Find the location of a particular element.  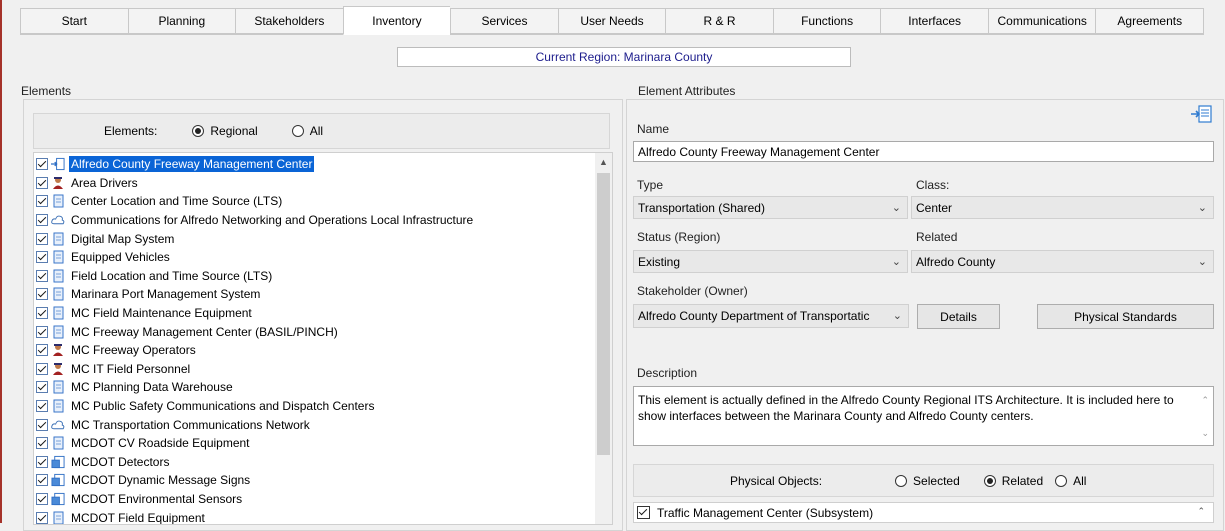

elements-filter-label: Elements: is located at coordinates (131, 131).